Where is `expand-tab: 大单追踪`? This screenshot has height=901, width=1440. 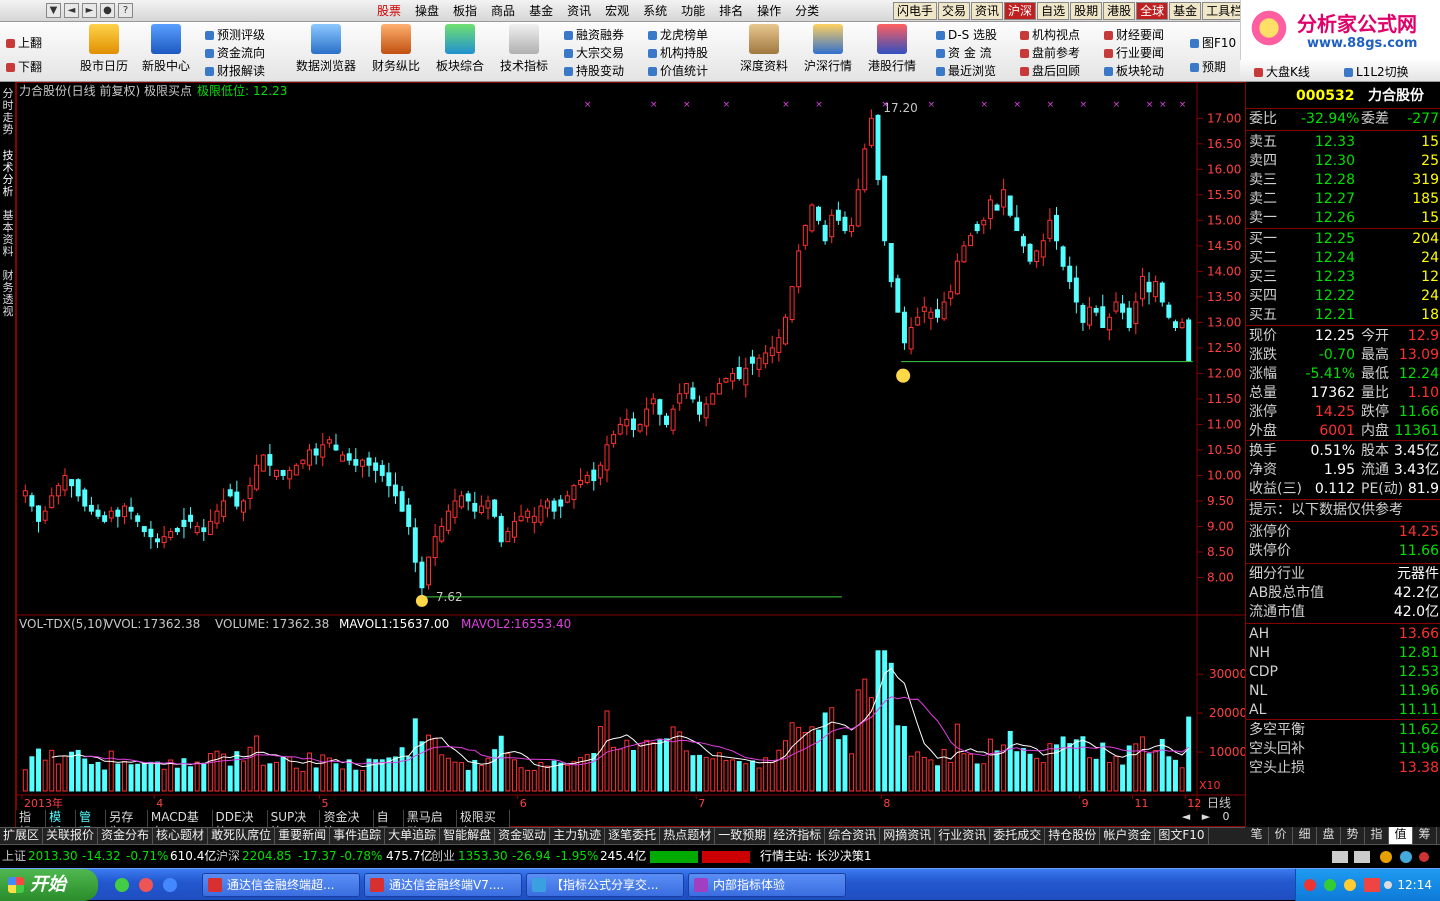 expand-tab: 大单追踪 is located at coordinates (413, 836).